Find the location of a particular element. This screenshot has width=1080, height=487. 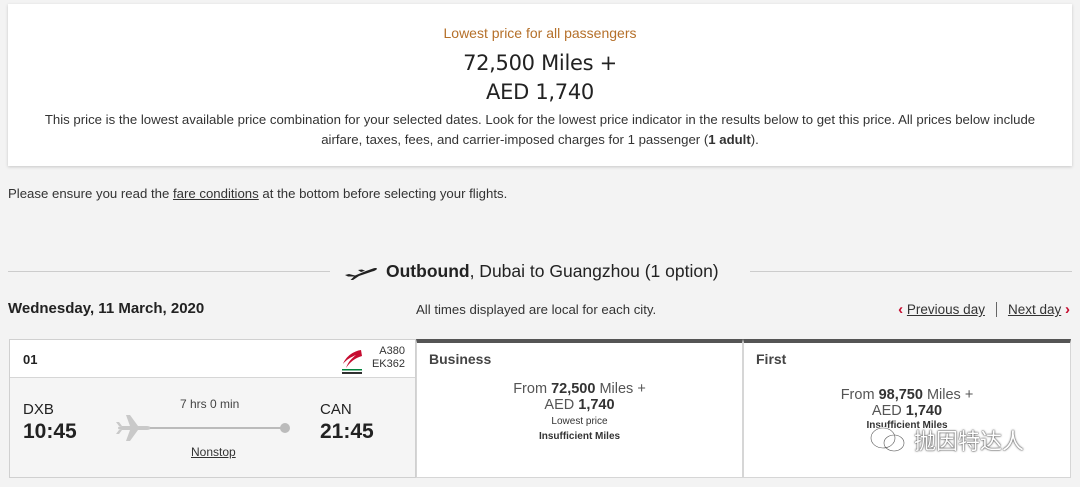

watermark: 抛因特达人 is located at coordinates (946, 440).